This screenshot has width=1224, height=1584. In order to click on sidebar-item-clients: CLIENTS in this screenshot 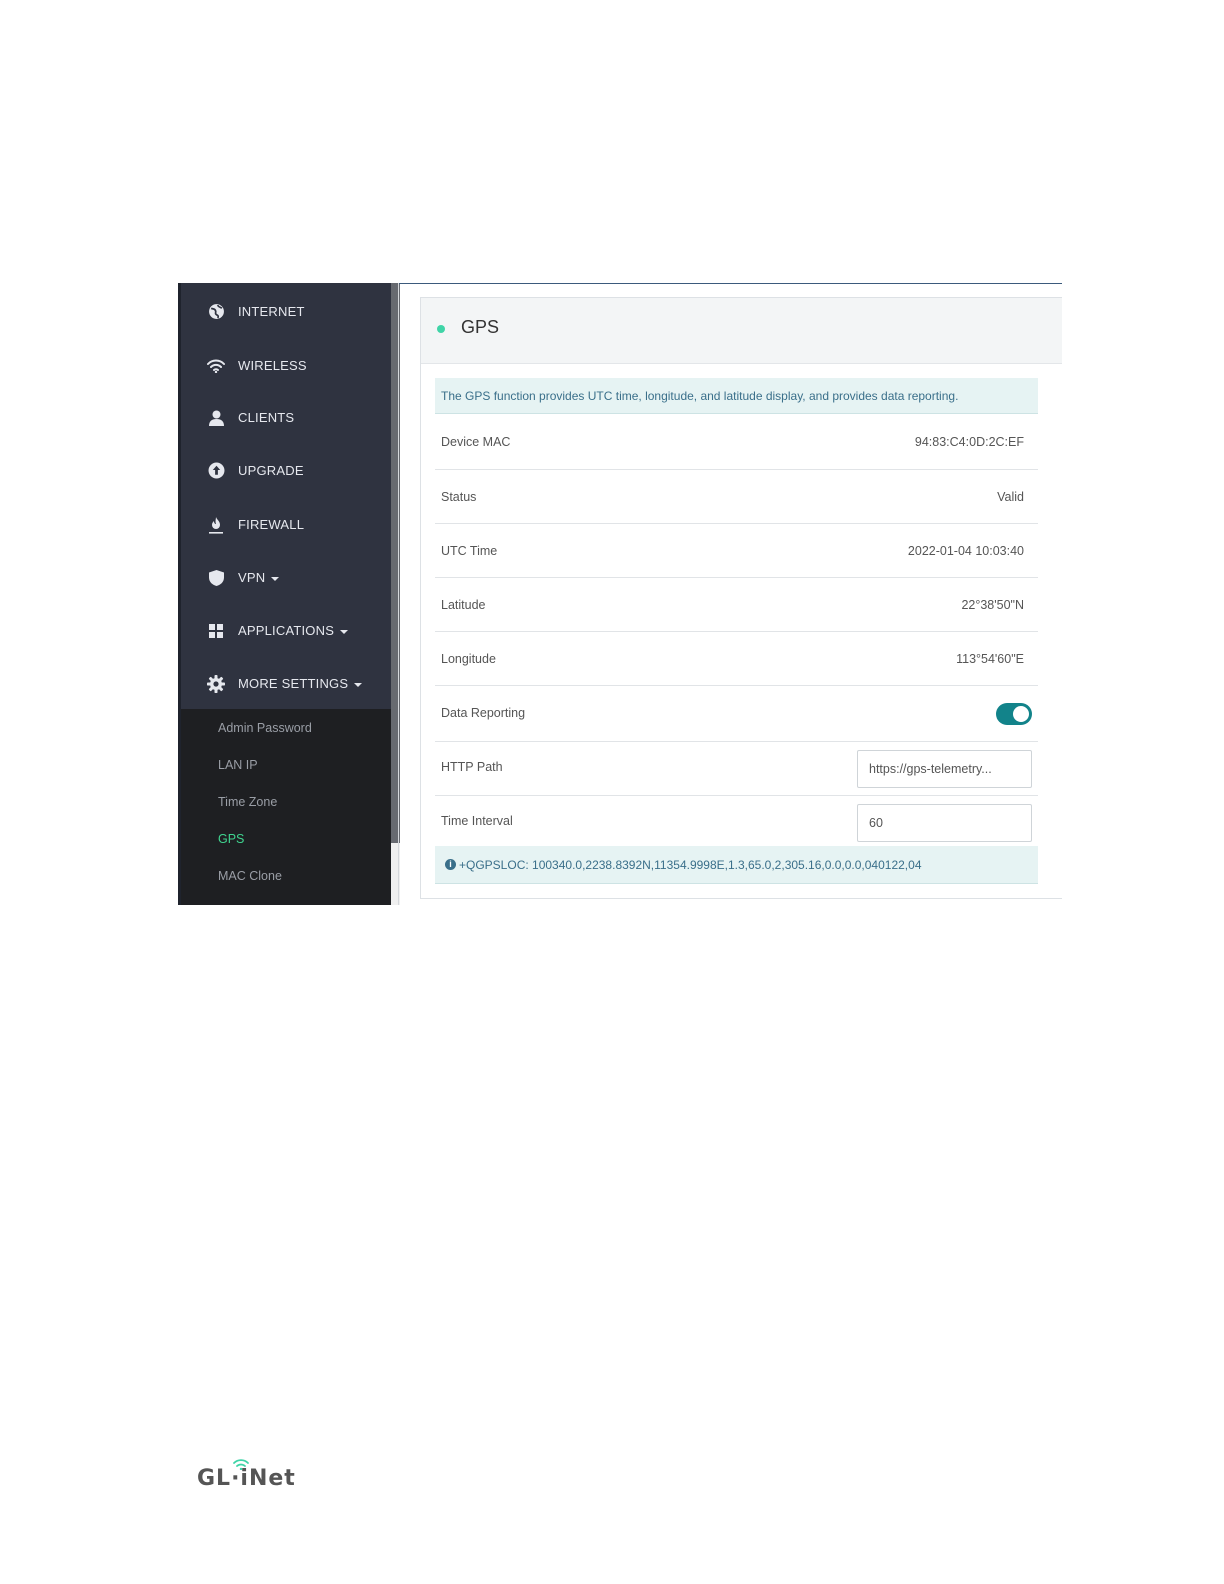, I will do `click(286, 417)`.